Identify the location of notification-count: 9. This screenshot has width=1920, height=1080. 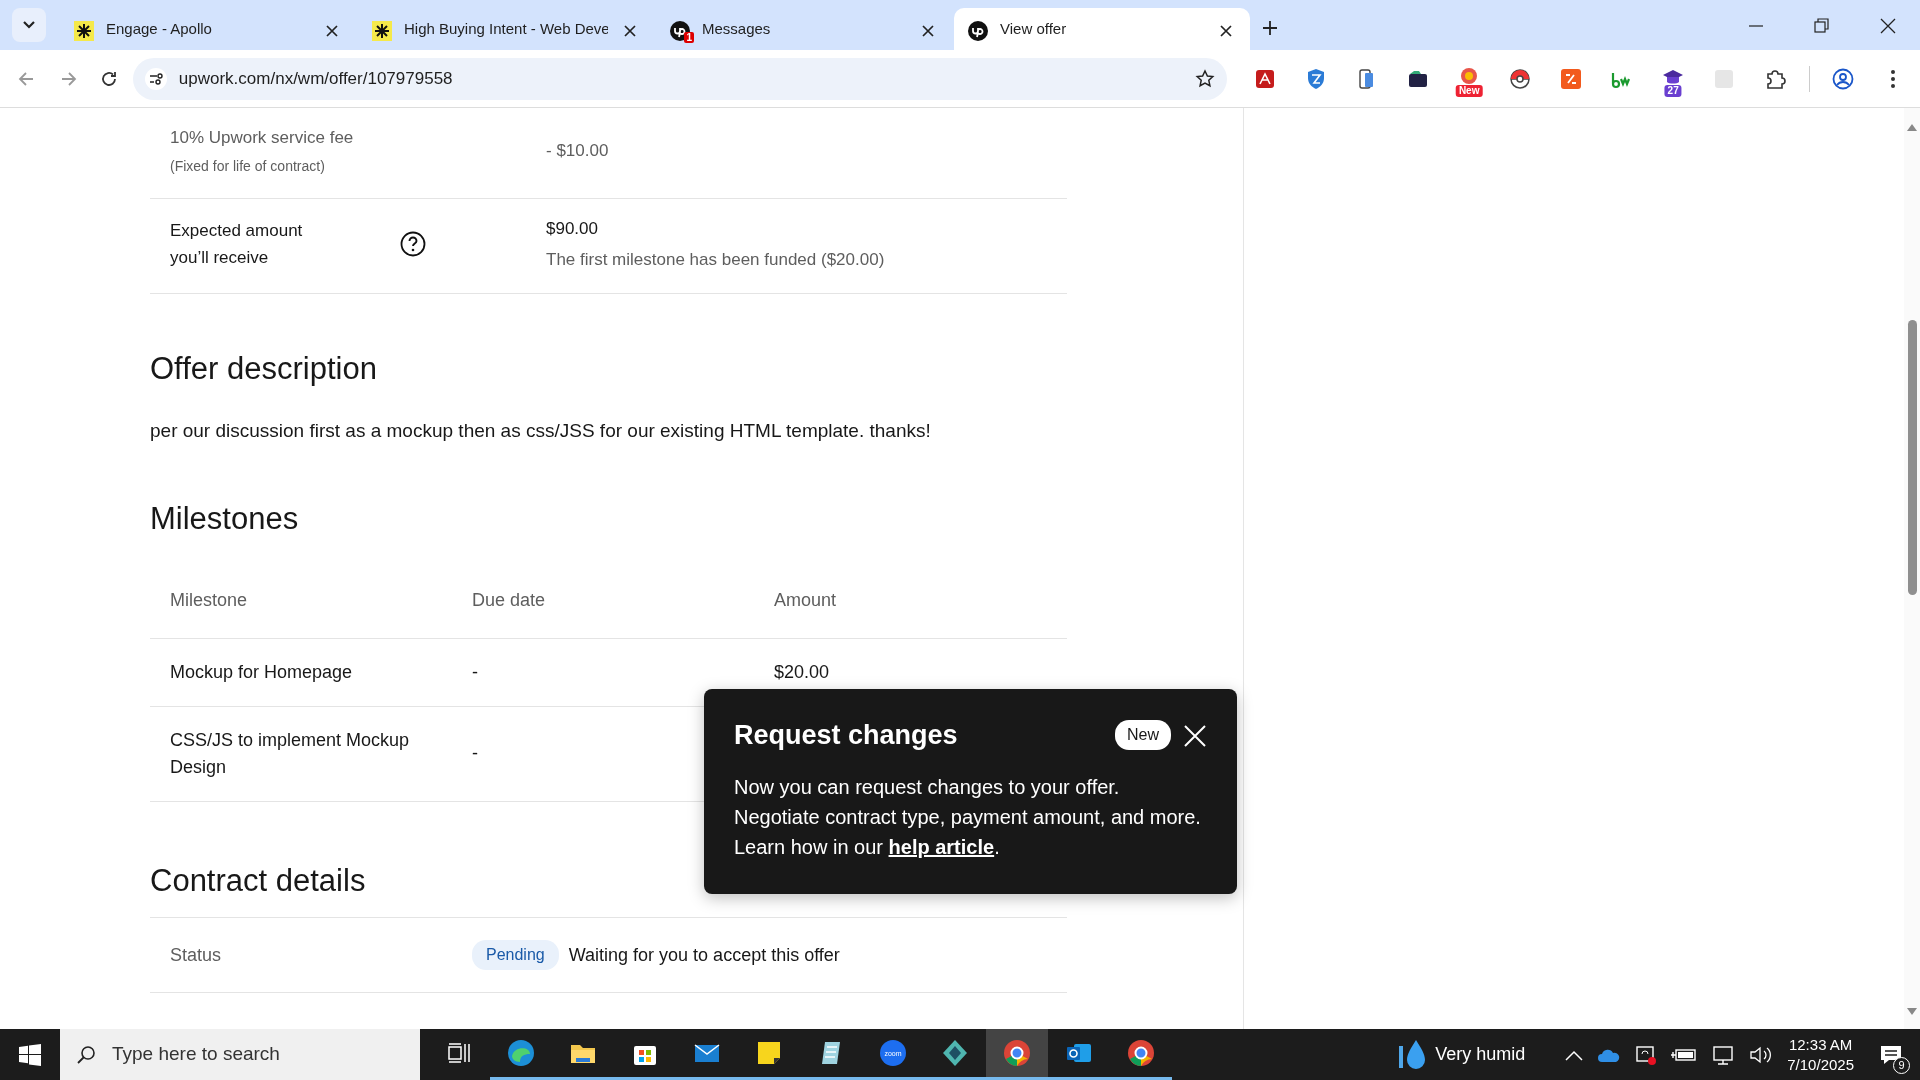
(1901, 1065).